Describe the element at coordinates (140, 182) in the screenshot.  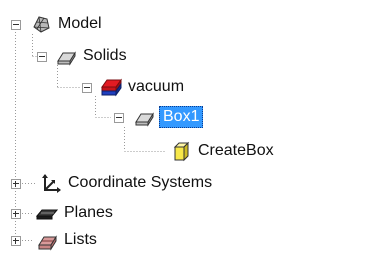
I see `tree-node-label: Coordinate Systems` at that location.